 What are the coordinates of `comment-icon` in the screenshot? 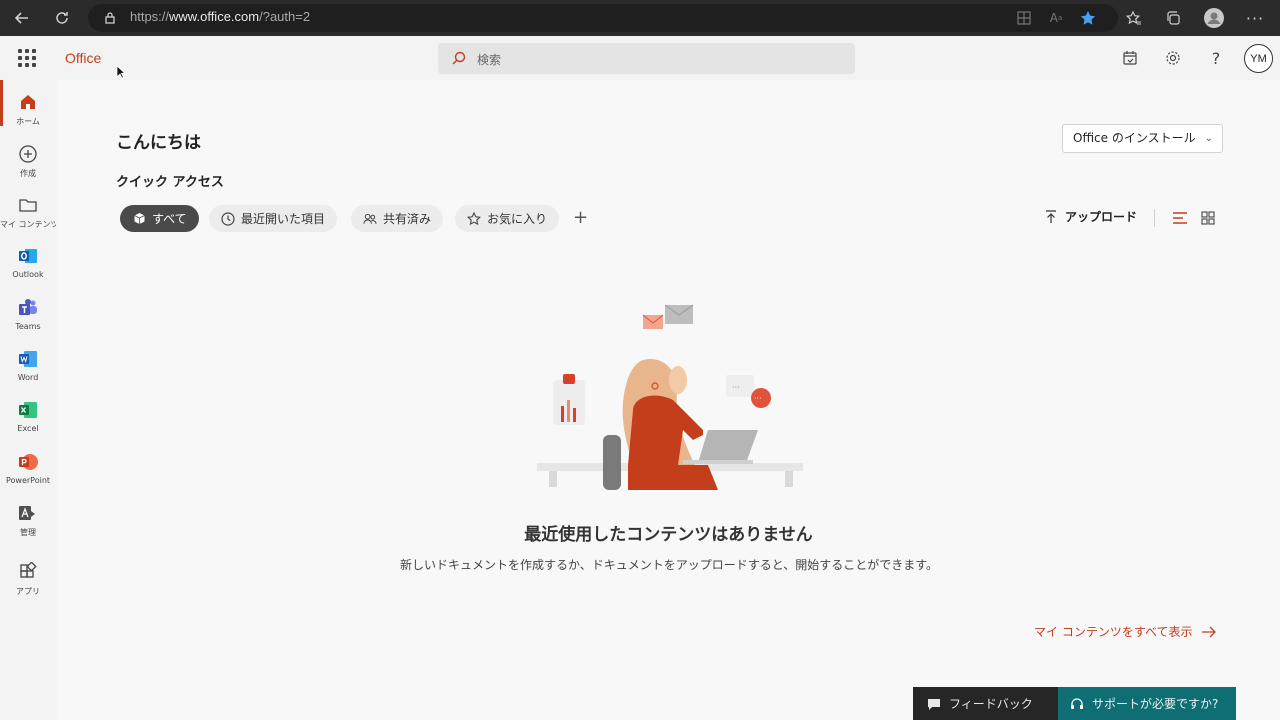 It's located at (934, 704).